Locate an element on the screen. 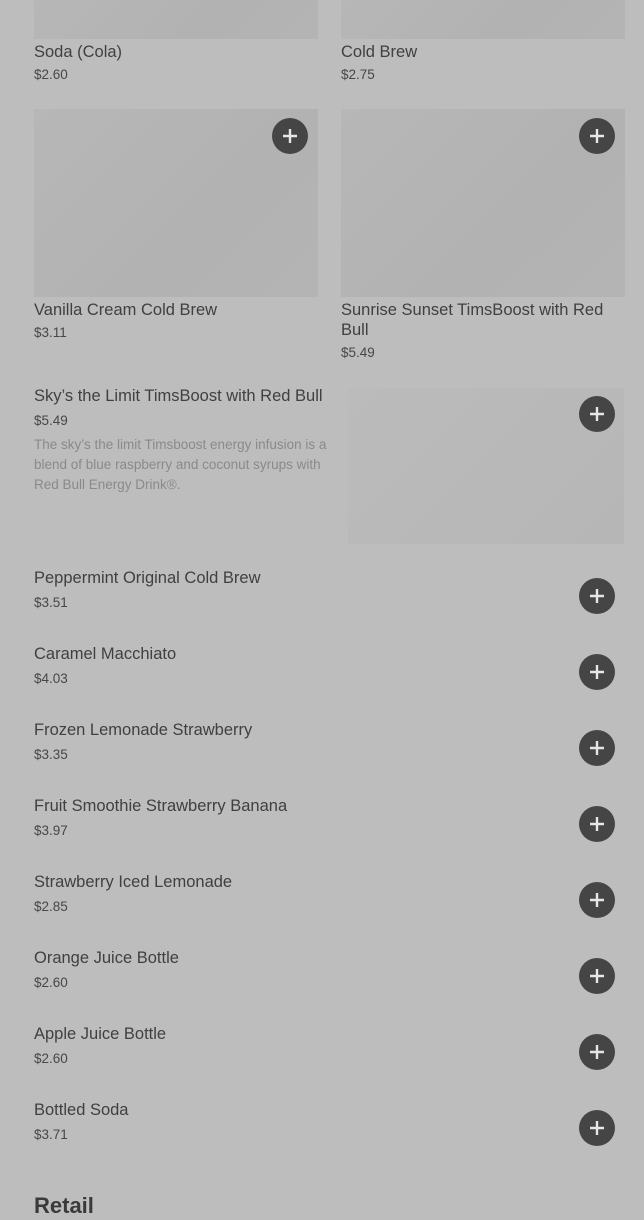 This screenshot has height=1220, width=644. item-name: Fruit Smoothie Strawberry Banana is located at coordinates (161, 806).